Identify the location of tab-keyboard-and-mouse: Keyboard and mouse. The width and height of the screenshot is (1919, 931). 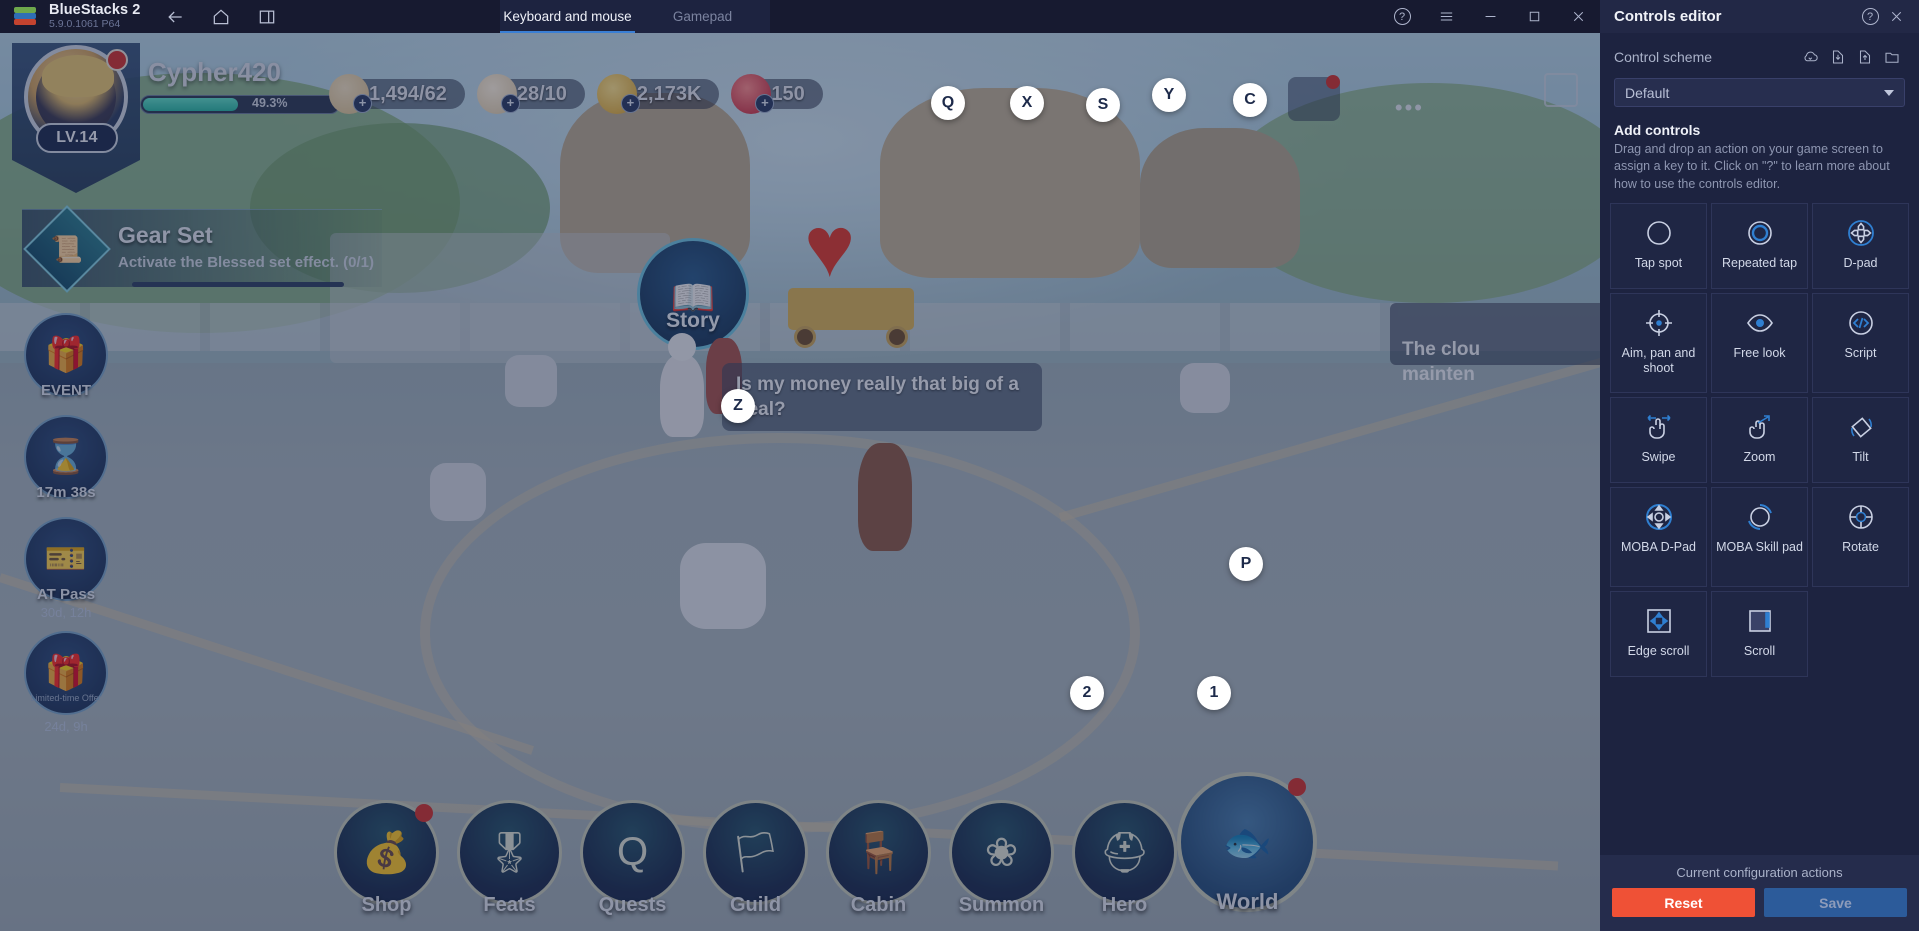
(567, 16).